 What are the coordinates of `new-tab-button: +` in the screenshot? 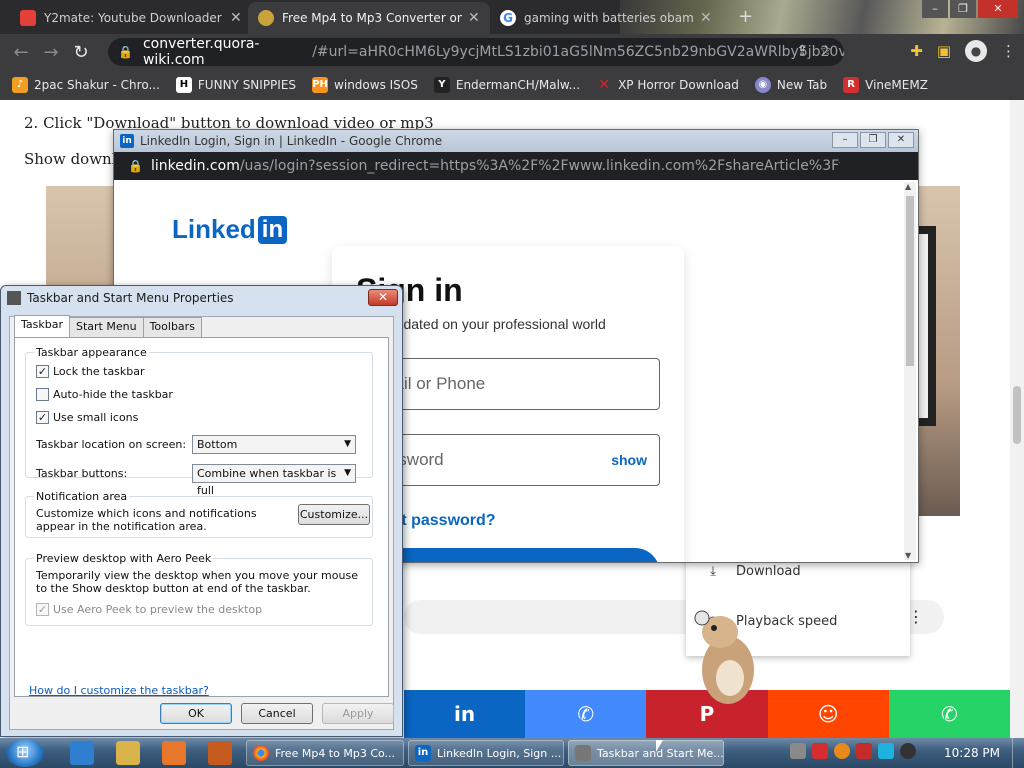 It's located at (745, 16).